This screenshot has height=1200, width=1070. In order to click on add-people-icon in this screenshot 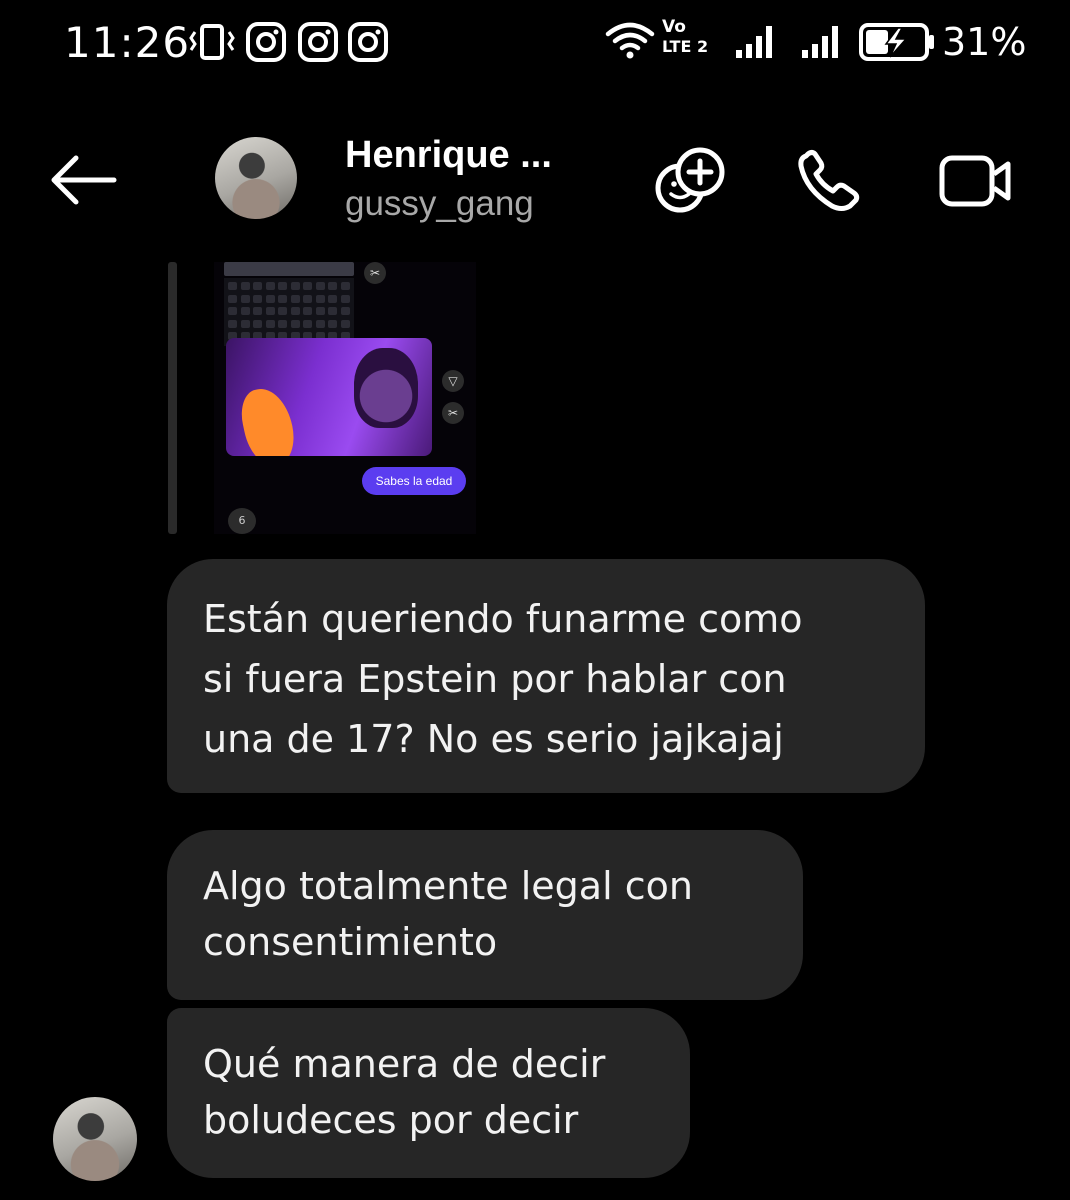, I will do `click(690, 181)`.